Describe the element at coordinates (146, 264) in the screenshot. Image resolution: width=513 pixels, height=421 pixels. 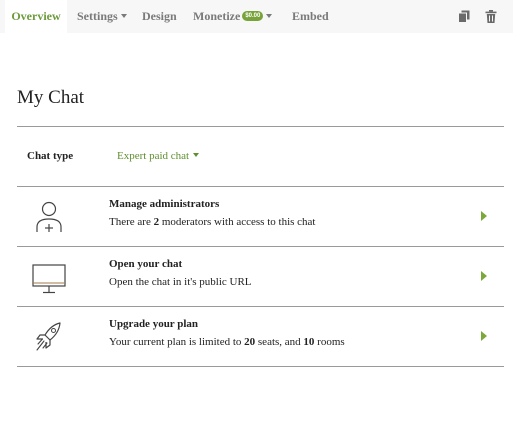
I see `open-chat-title: Open your chat` at that location.